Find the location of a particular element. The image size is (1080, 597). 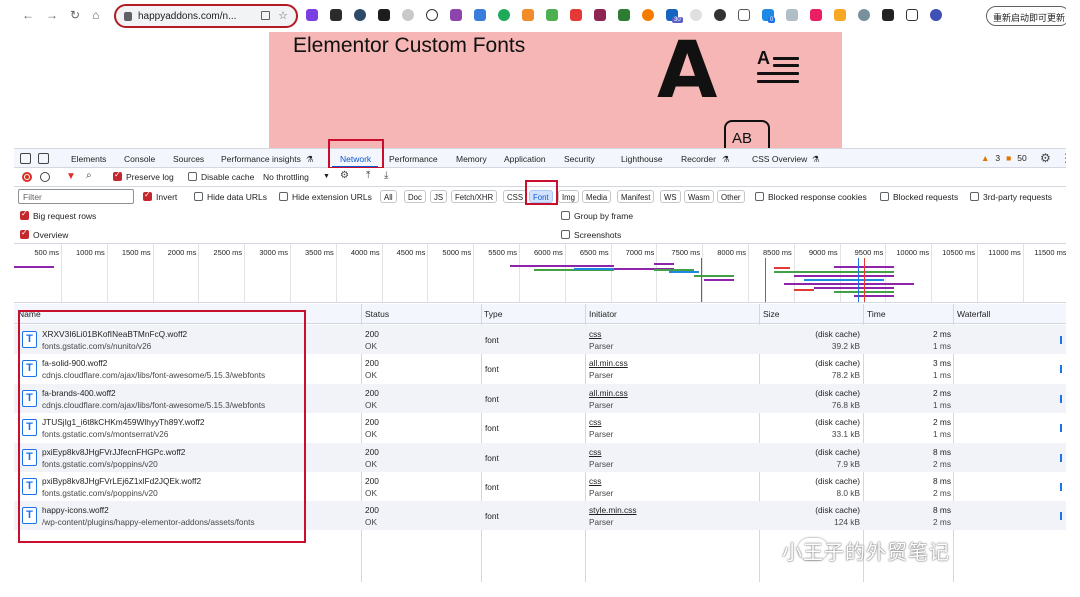

type-filter-media: Media is located at coordinates (597, 196).